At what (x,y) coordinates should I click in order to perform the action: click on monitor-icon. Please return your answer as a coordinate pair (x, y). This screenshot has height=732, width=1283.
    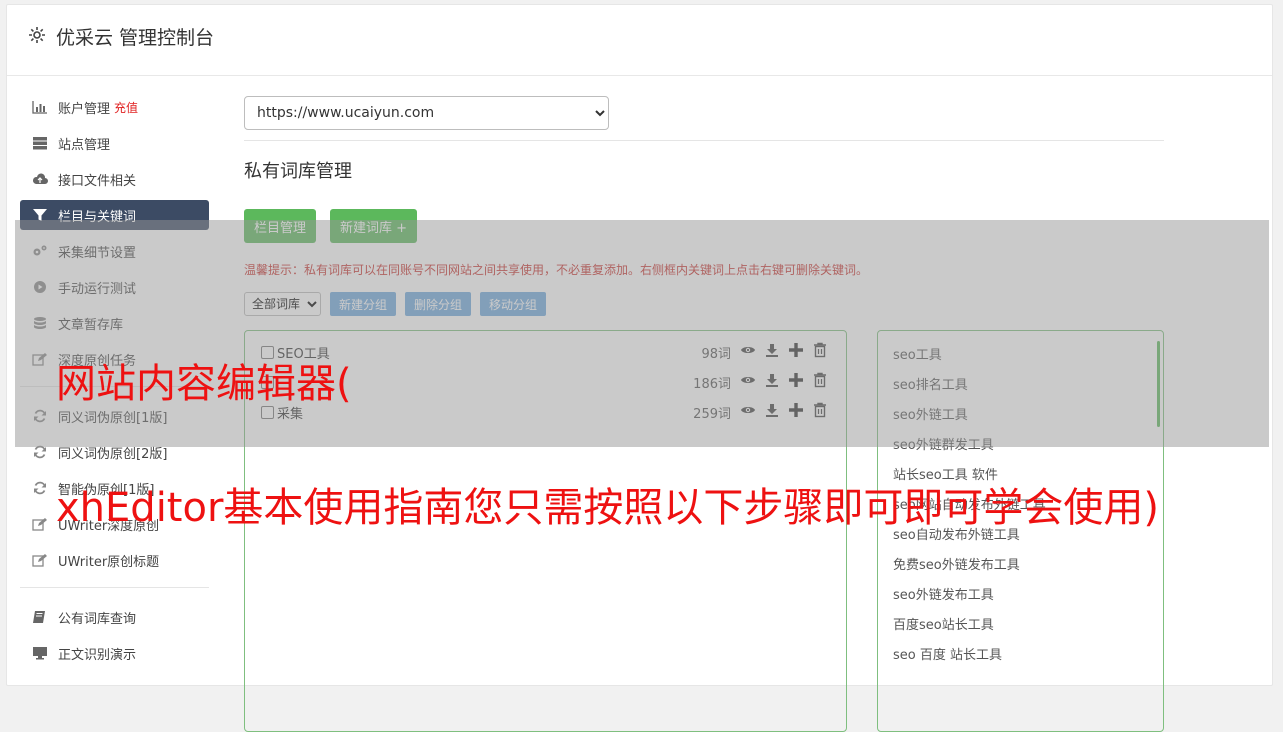
    Looking at the image, I should click on (40, 653).